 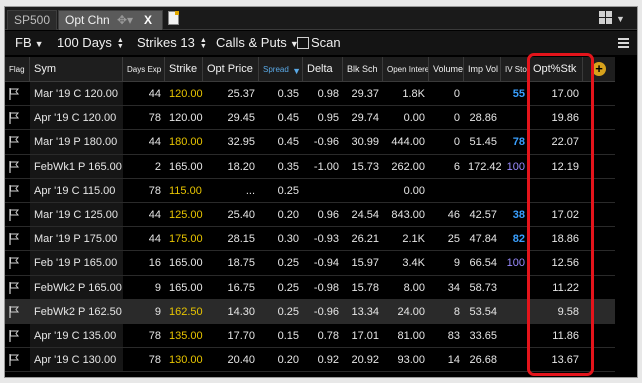 What do you see at coordinates (154, 335) in the screenshot?
I see `cell-days: 78` at bounding box center [154, 335].